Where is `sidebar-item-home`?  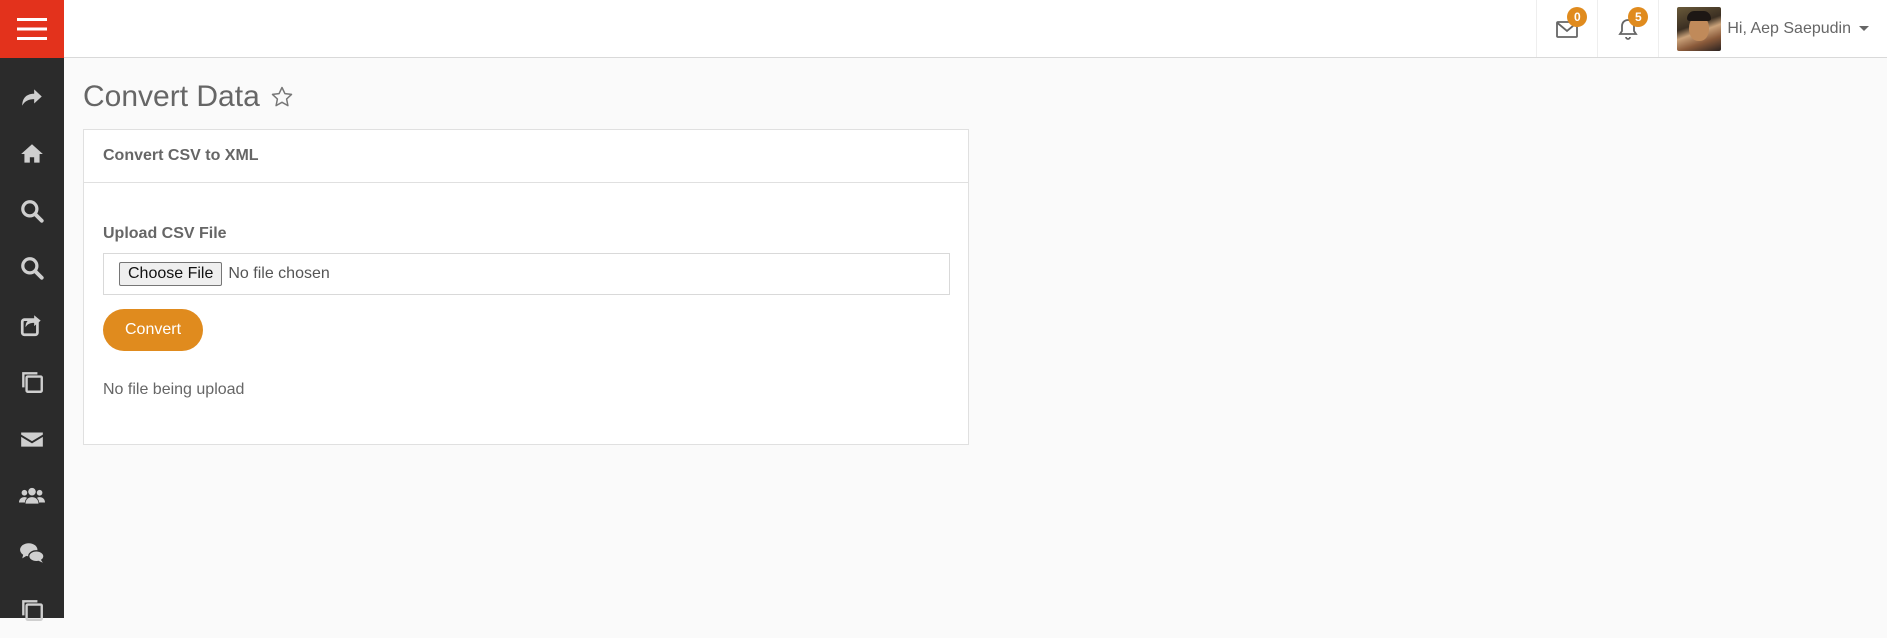 sidebar-item-home is located at coordinates (32, 153).